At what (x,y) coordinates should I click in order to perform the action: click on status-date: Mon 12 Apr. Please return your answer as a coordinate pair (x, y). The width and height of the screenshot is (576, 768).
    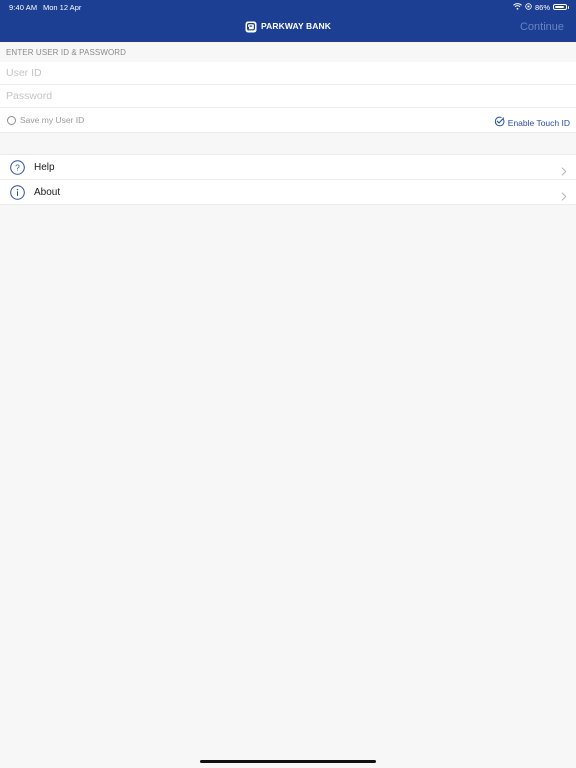
    Looking at the image, I should click on (62, 7).